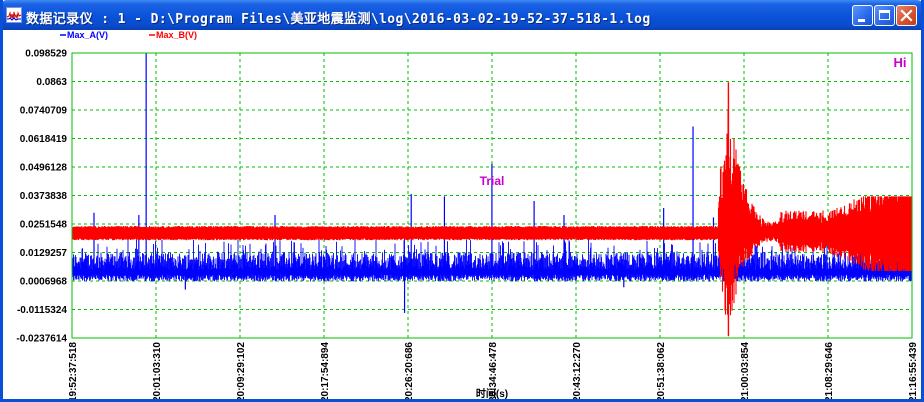  What do you see at coordinates (176, 35) in the screenshot?
I see `legend-label-b: Max_B(V)` at bounding box center [176, 35].